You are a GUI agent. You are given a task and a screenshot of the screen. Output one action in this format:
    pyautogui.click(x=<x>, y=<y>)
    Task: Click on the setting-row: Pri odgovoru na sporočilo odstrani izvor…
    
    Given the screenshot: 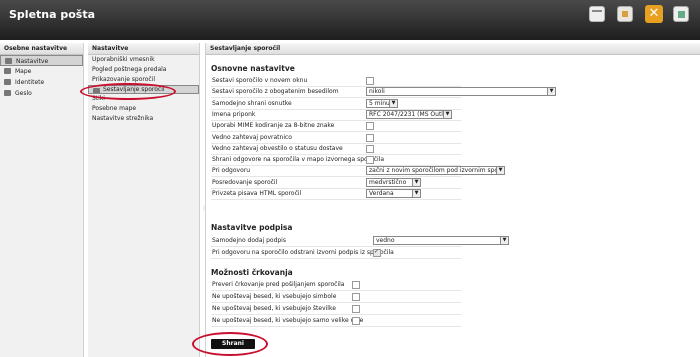 What is the action you would take?
    pyautogui.click(x=336, y=253)
    